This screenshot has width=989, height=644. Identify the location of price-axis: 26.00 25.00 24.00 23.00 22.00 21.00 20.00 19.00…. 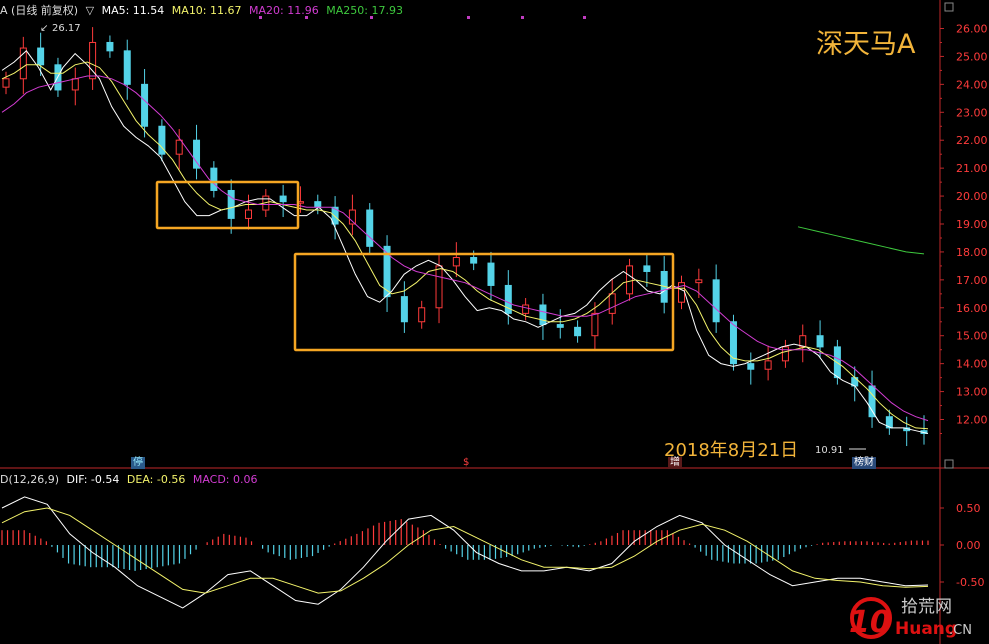
(964, 228).